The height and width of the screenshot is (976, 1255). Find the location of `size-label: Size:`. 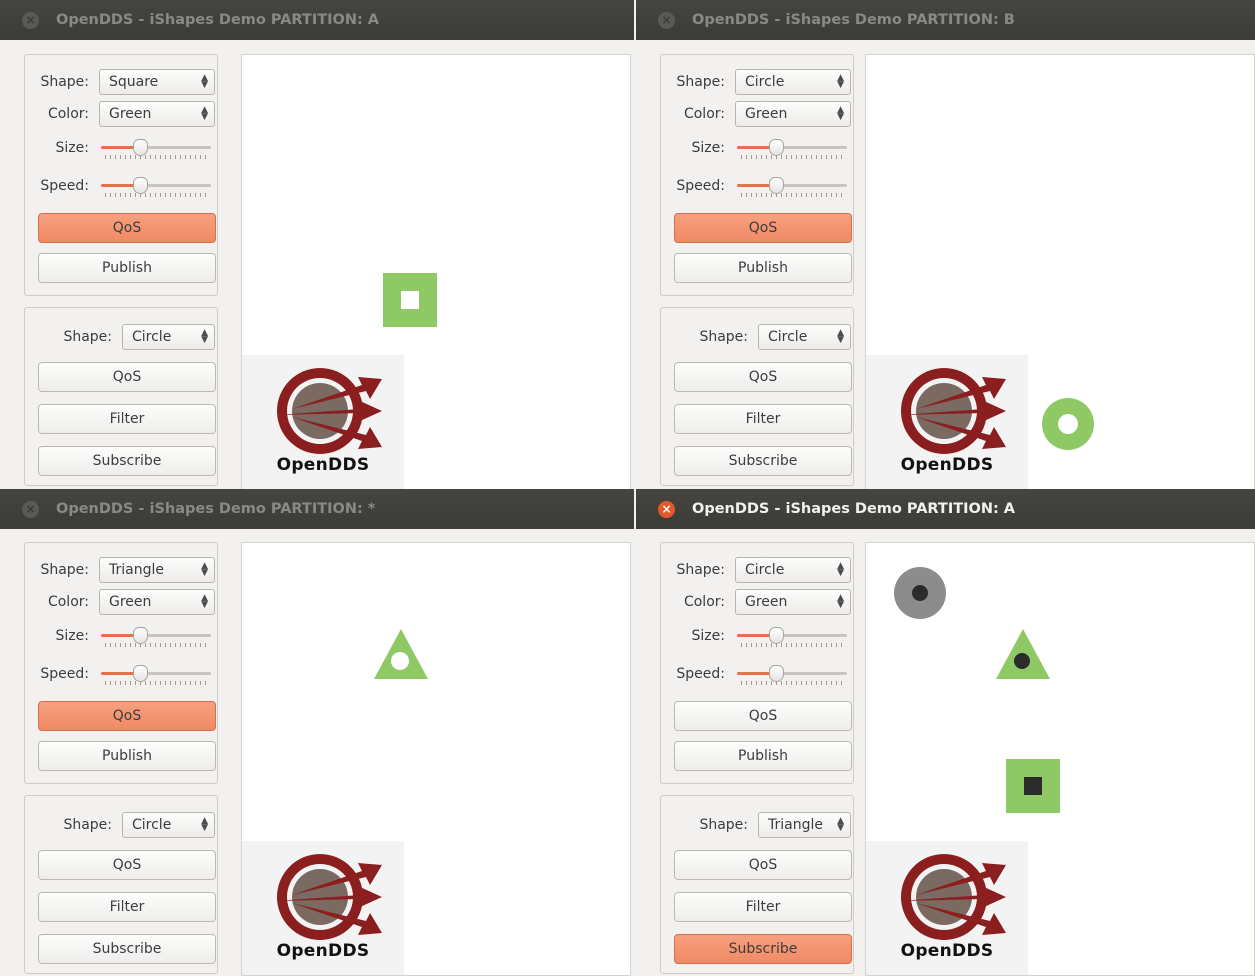

size-label: Size: is located at coordinates (708, 148).